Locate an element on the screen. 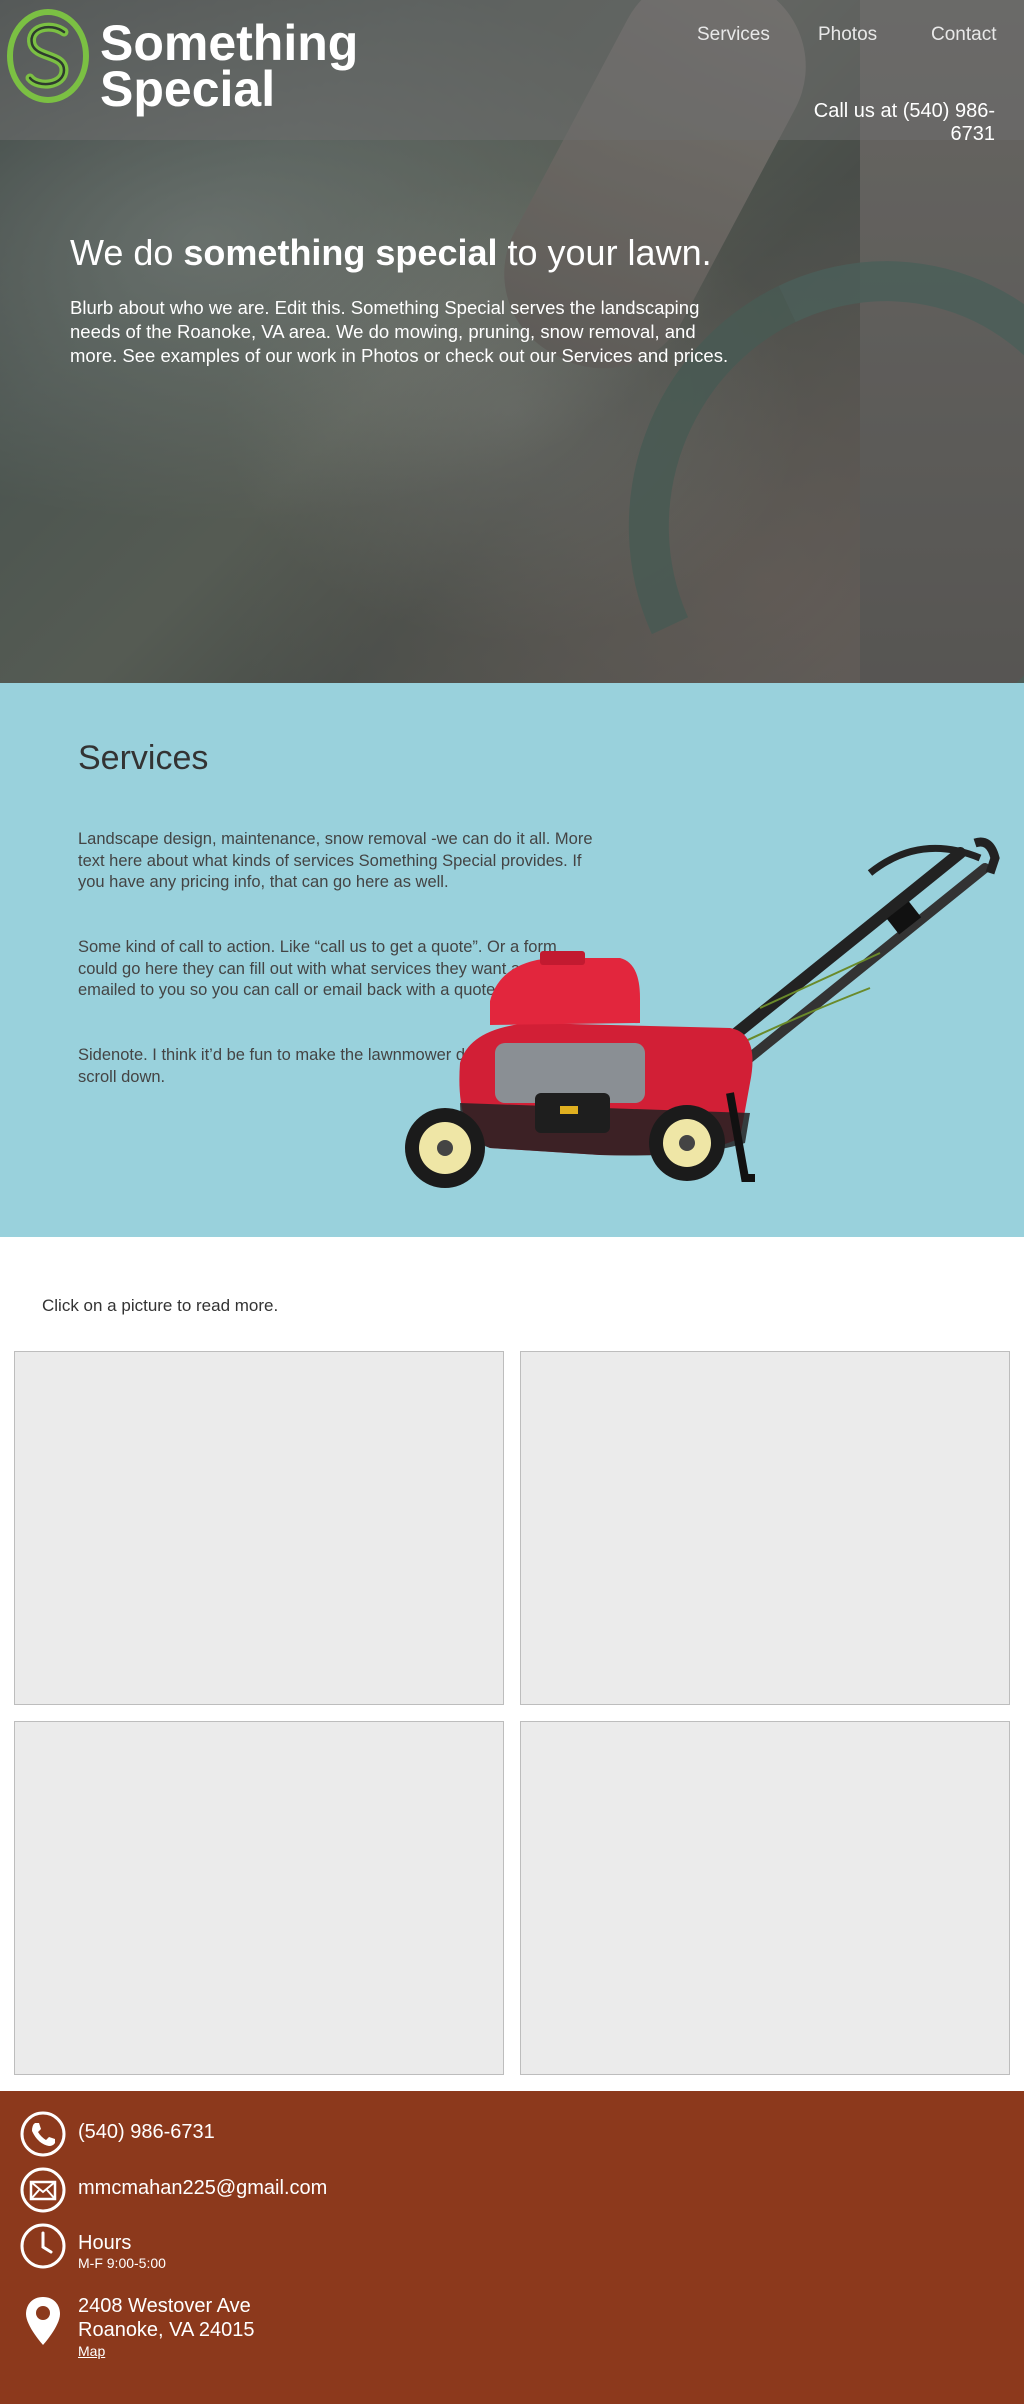 This screenshot has width=1024, height=2404. call-us-text: Call us at (540) 986-6731 is located at coordinates (904, 122).